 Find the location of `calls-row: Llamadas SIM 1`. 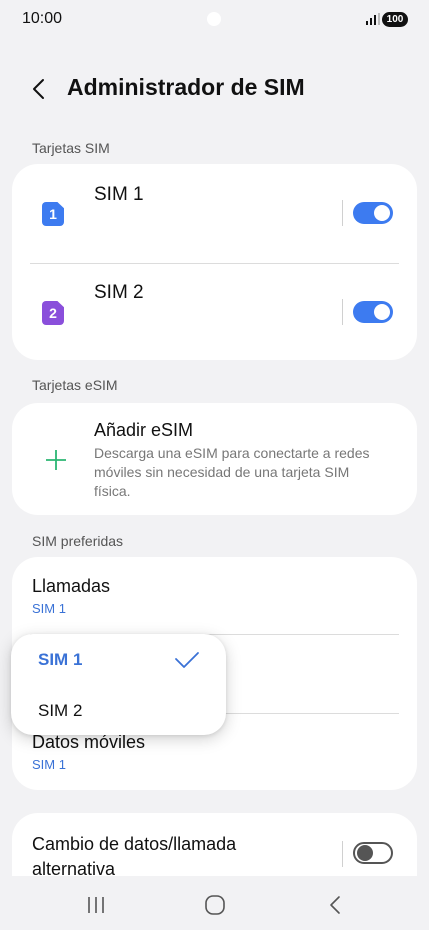

calls-row: Llamadas SIM 1 is located at coordinates (214, 595).